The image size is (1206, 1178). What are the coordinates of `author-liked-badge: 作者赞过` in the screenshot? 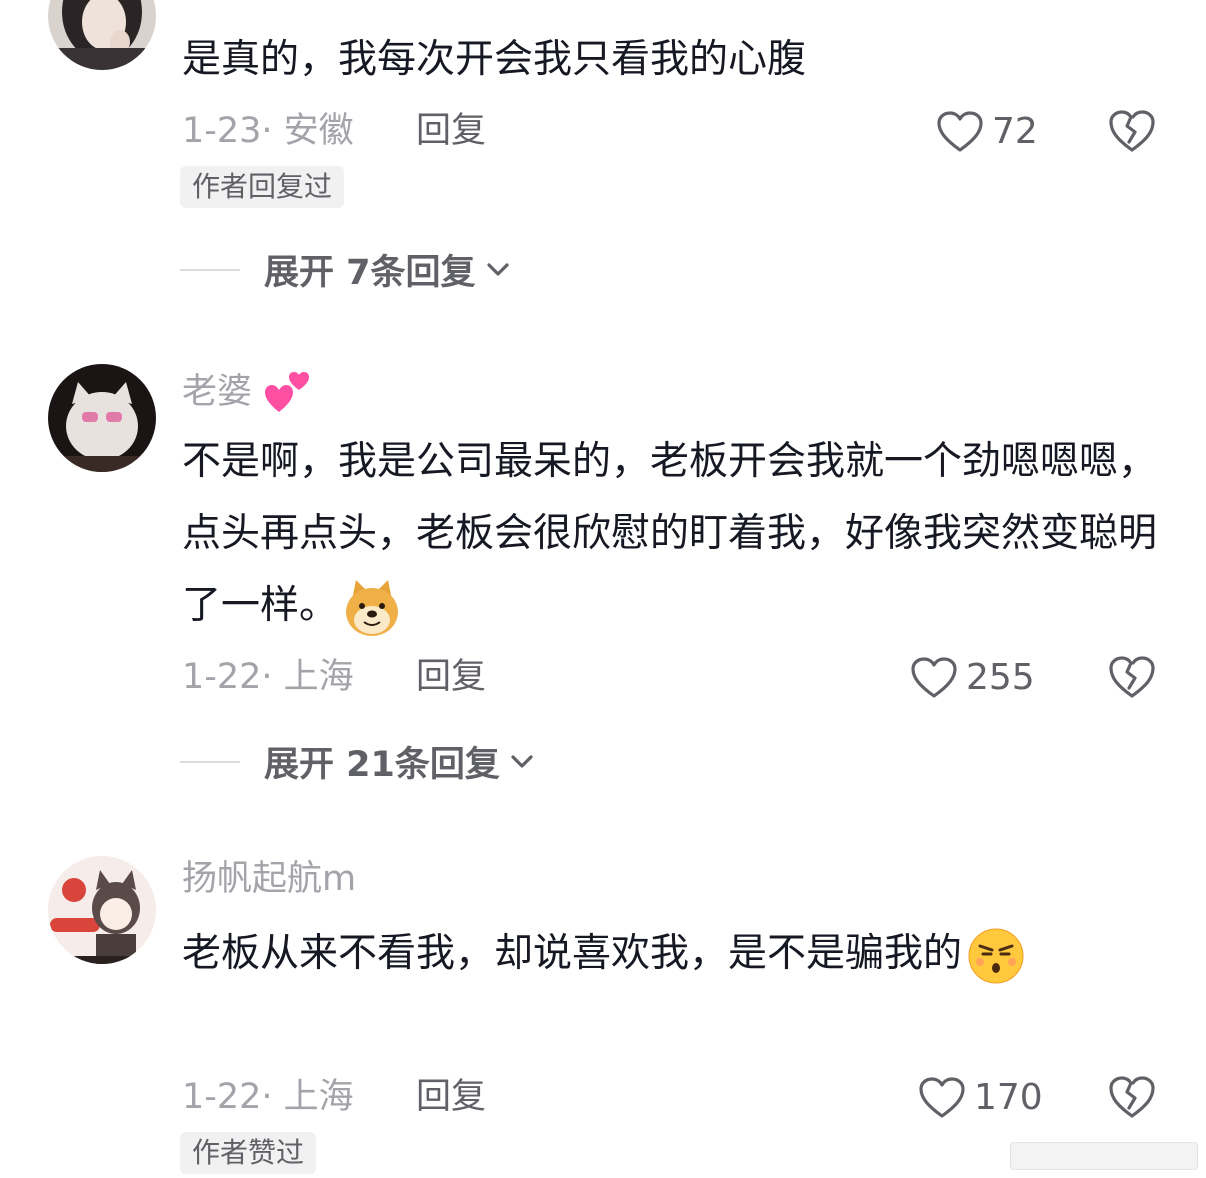 It's located at (248, 1153).